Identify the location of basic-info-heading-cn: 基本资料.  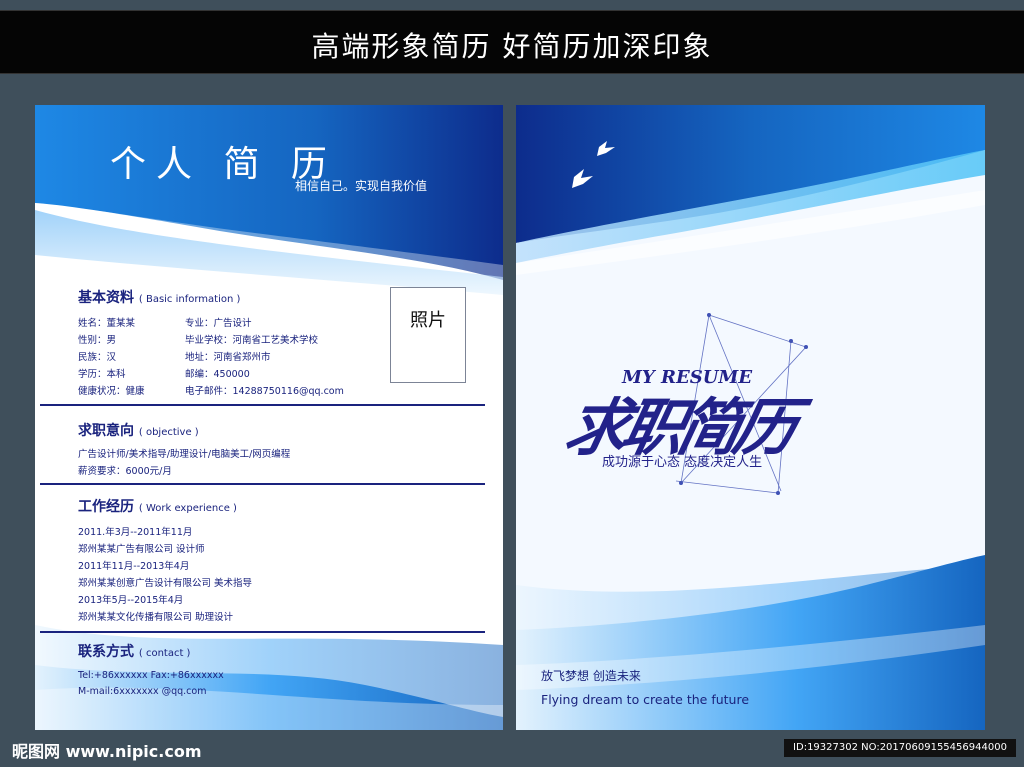
(106, 298).